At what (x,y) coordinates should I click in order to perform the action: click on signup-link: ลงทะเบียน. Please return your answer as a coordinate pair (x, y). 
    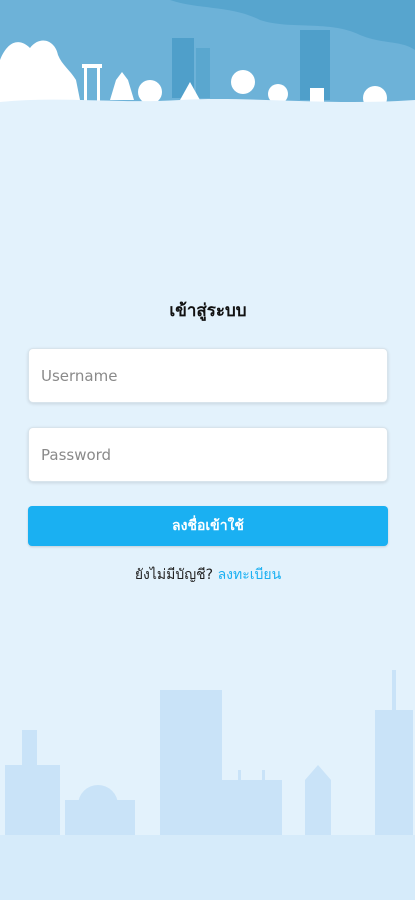
    Looking at the image, I should click on (250, 575).